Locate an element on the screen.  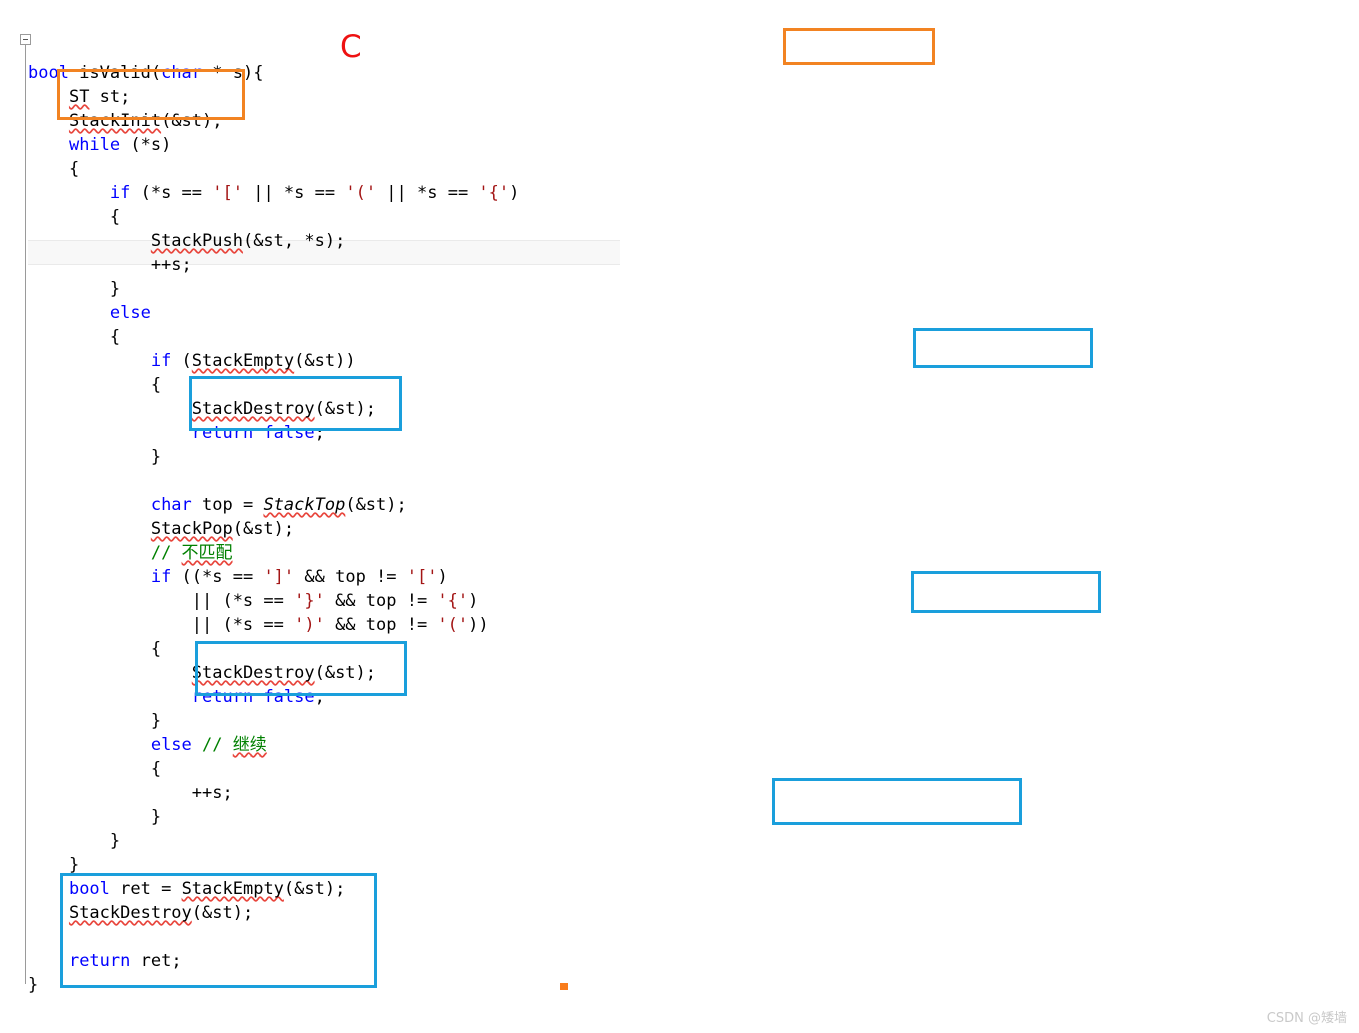
csdn-watermark: CSDN @矮墙 is located at coordinates (1306, 1018).